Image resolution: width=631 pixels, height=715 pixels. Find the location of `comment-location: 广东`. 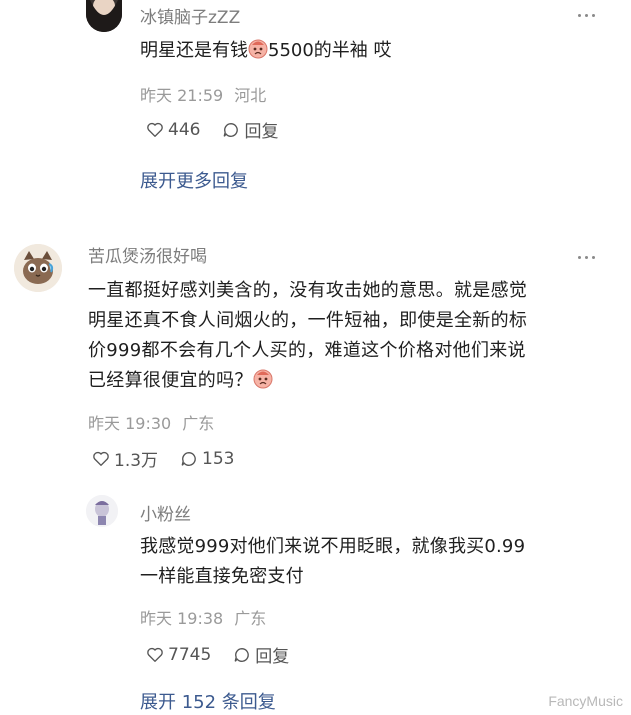

comment-location: 广东 is located at coordinates (198, 423).